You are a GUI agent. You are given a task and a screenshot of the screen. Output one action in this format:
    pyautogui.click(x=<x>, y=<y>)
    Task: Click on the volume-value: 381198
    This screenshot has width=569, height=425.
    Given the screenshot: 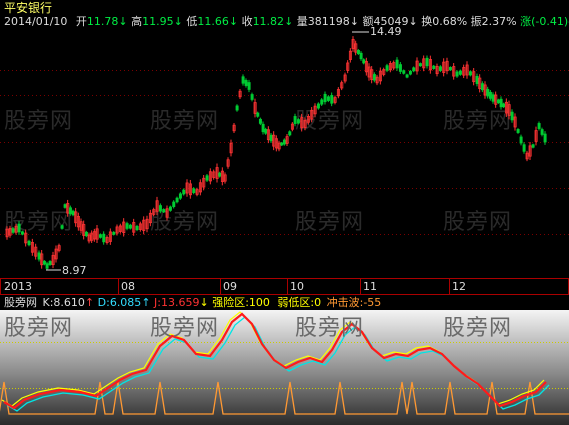 What is the action you would take?
    pyautogui.click(x=328, y=21)
    